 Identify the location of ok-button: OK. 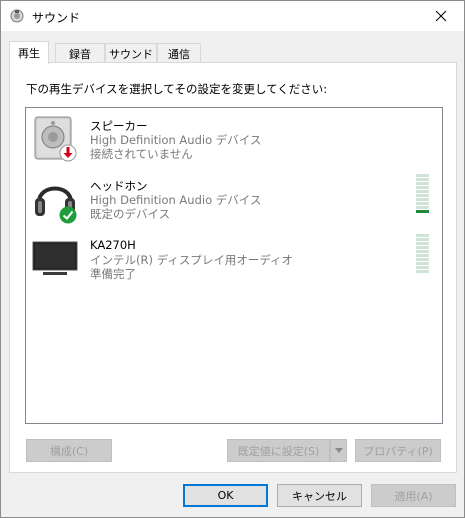
(225, 495).